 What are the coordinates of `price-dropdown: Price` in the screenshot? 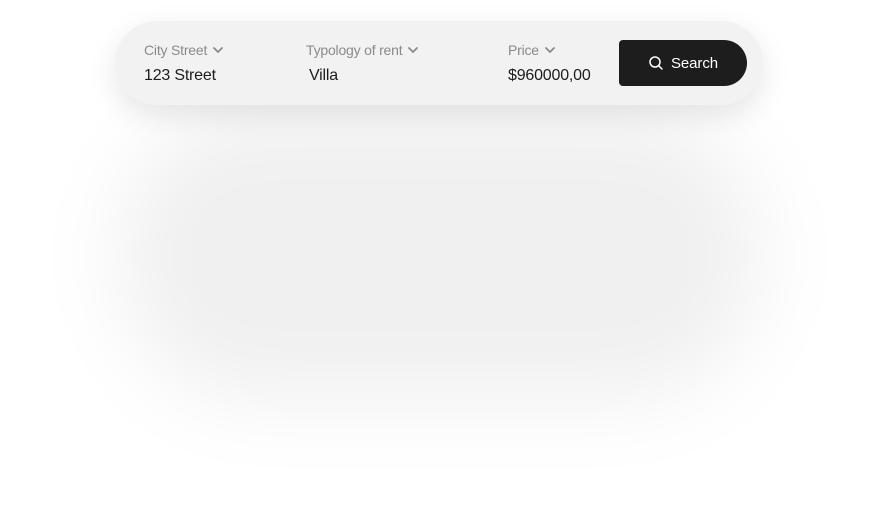 It's located at (549, 50).